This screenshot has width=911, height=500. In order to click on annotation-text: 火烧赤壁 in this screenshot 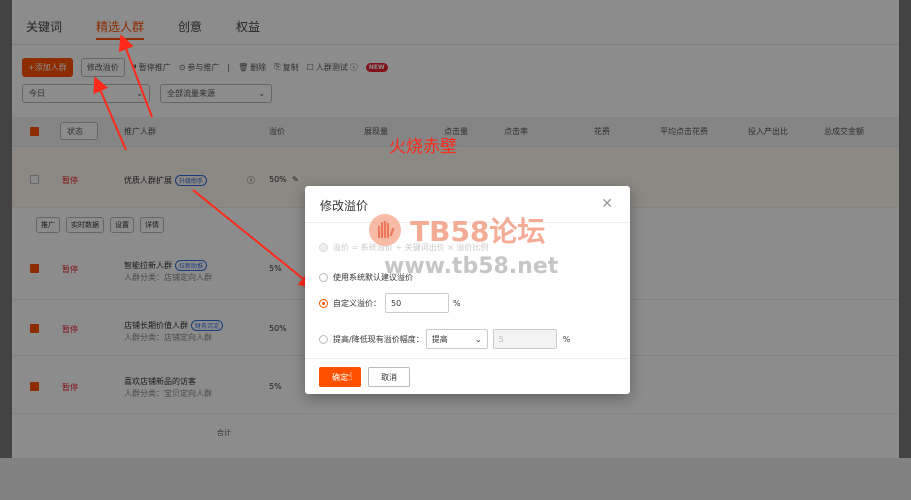, I will do `click(423, 147)`.